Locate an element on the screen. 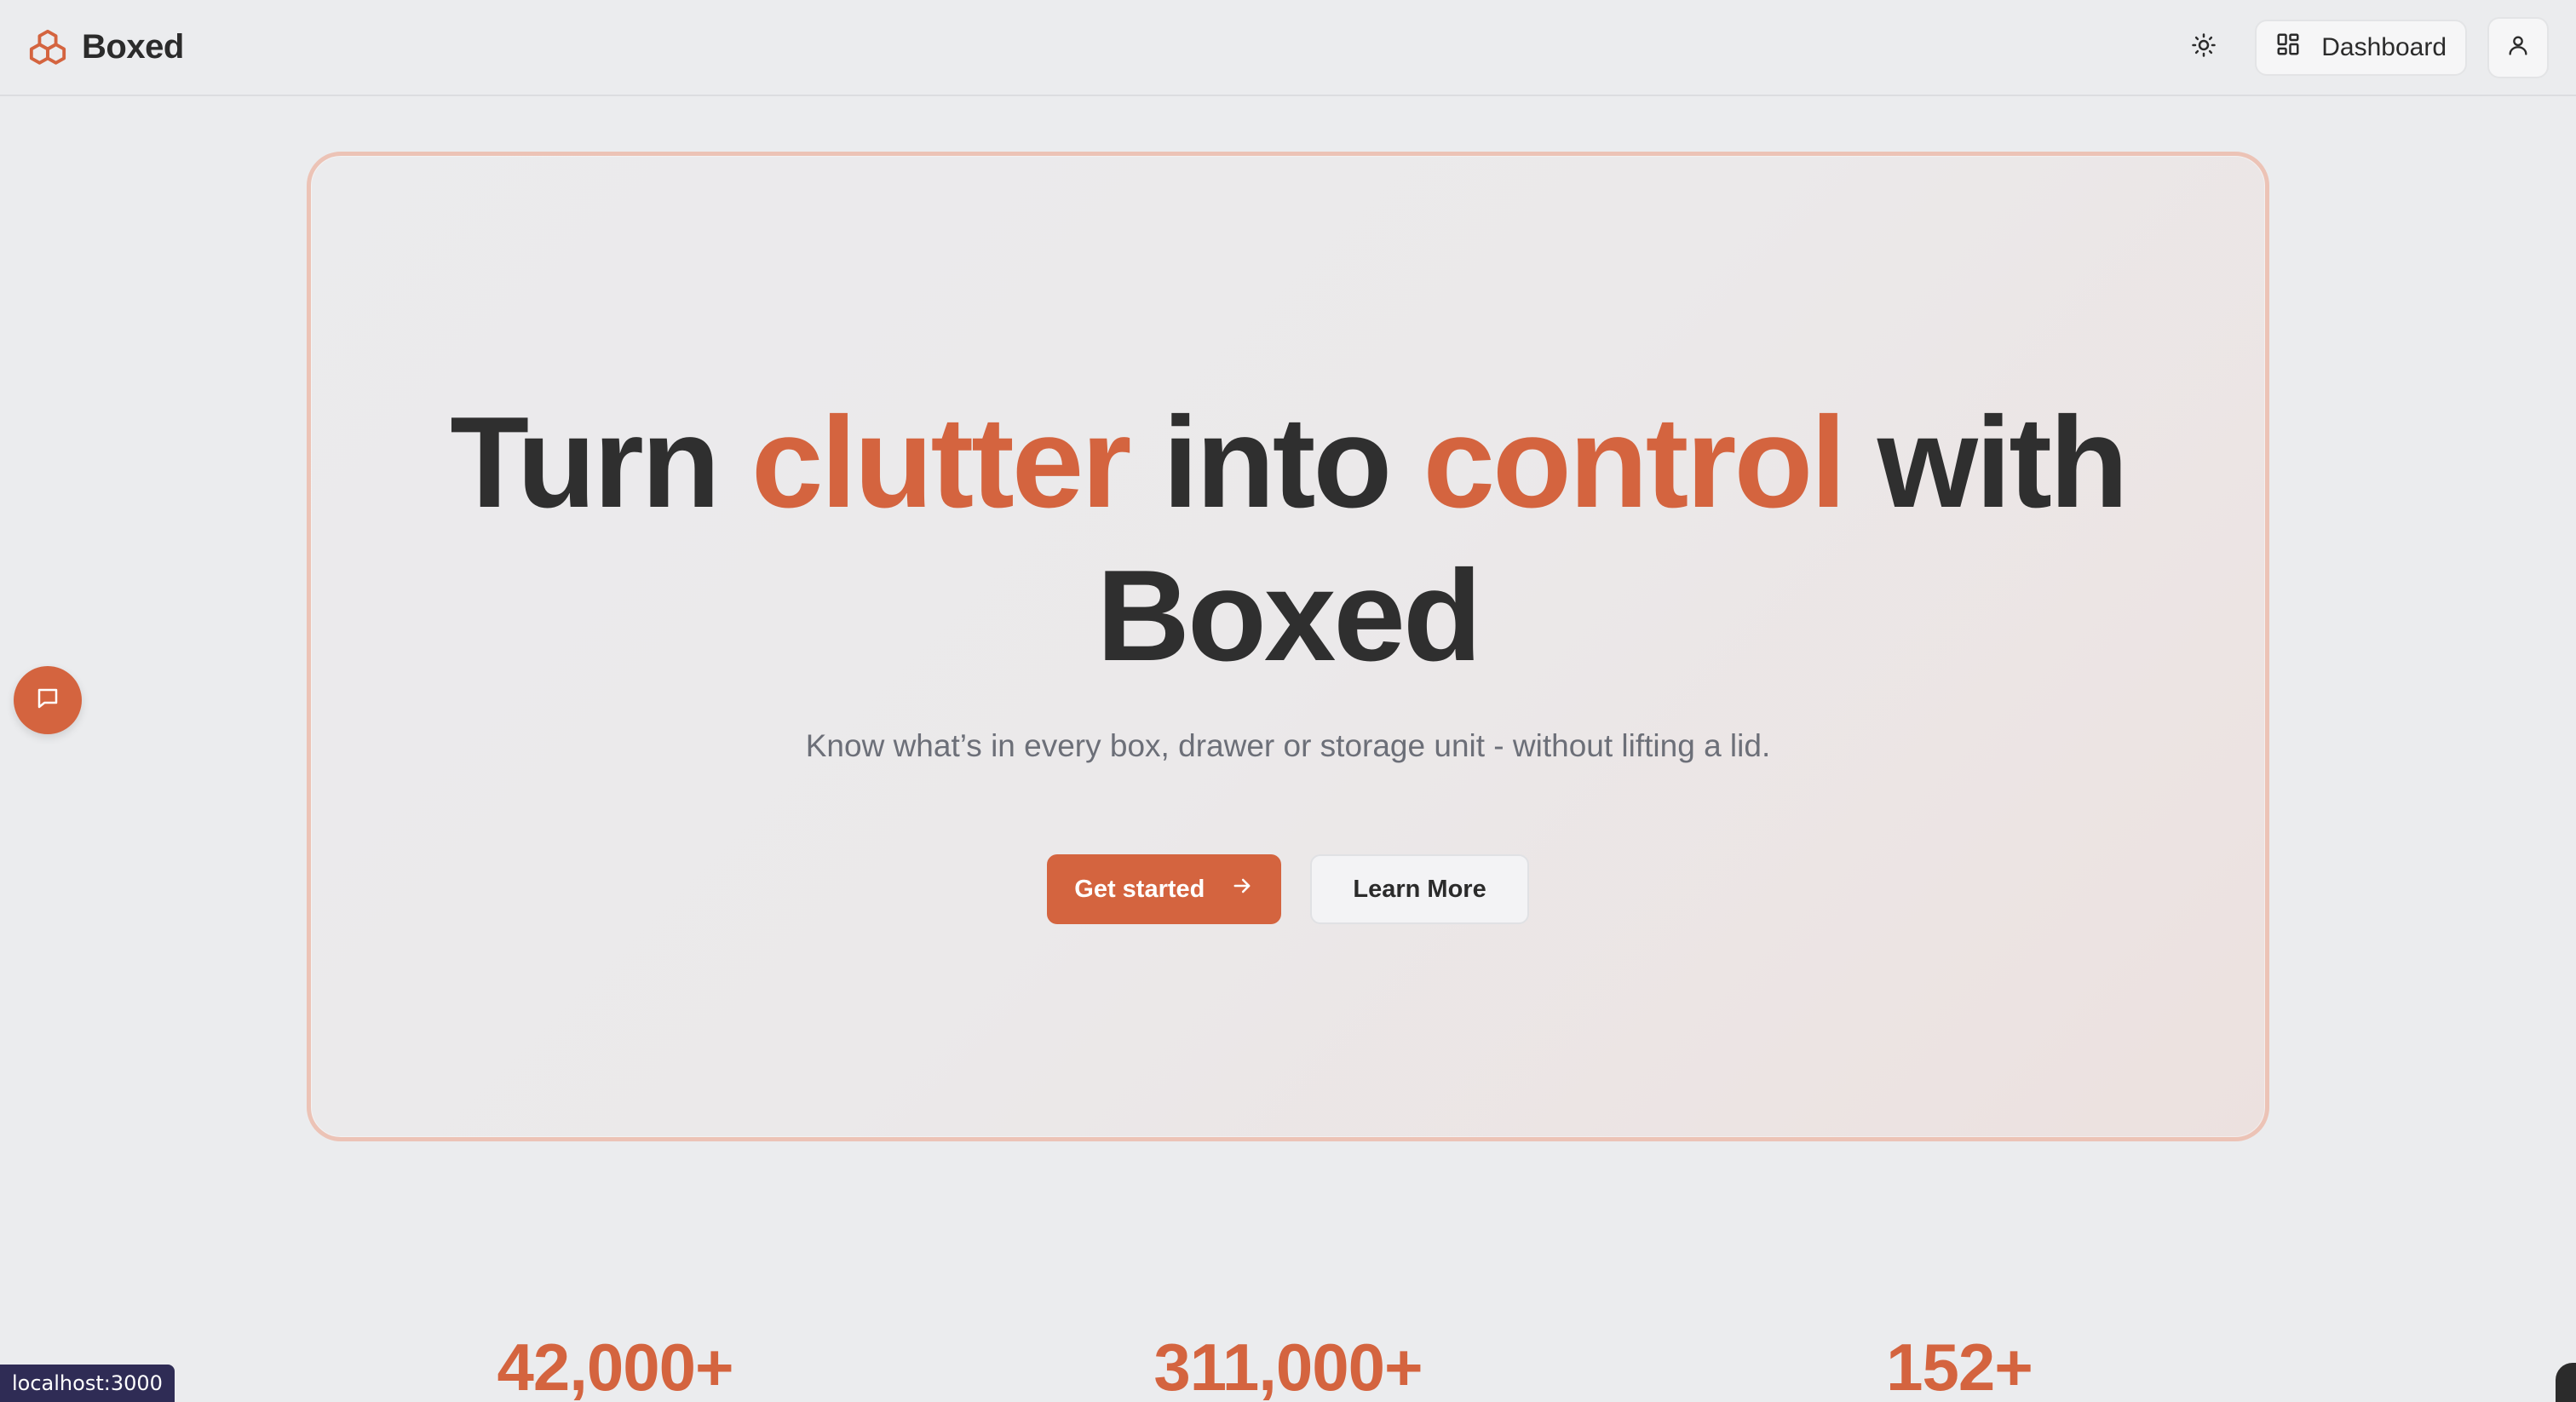 This screenshot has width=2576, height=1402. dashboard-button: Dashboard is located at coordinates (2361, 47).